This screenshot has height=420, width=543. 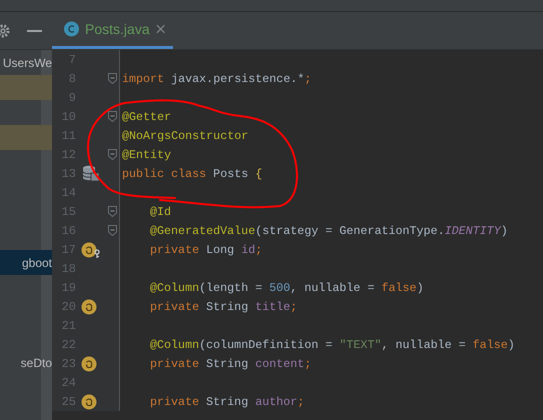 What do you see at coordinates (332, 345) in the screenshot?
I see `code-line: @Column(columnDefinition = "TEXT", nullable = false)` at bounding box center [332, 345].